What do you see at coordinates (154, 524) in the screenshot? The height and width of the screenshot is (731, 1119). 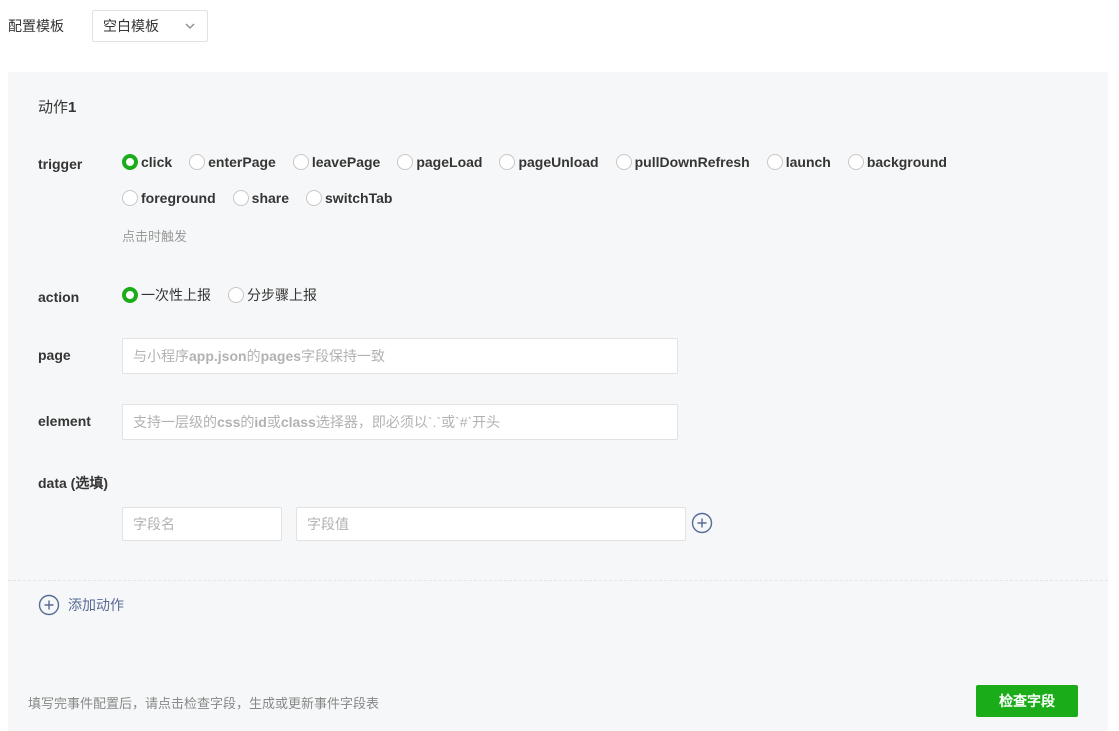 I see `data-name-placeholder: 字段名` at bounding box center [154, 524].